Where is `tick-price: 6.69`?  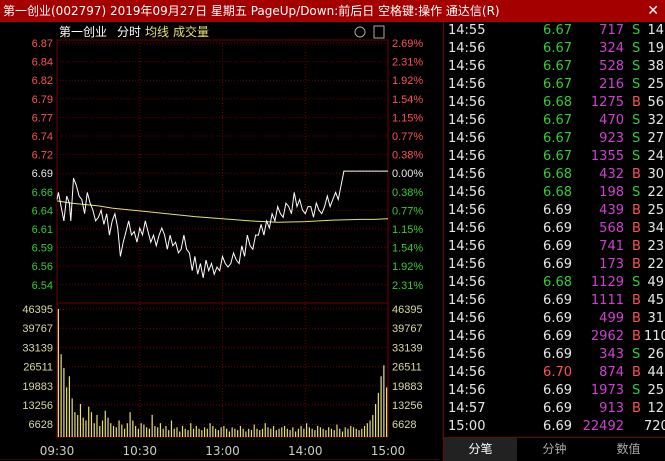
tick-price: 6.69 is located at coordinates (557, 264).